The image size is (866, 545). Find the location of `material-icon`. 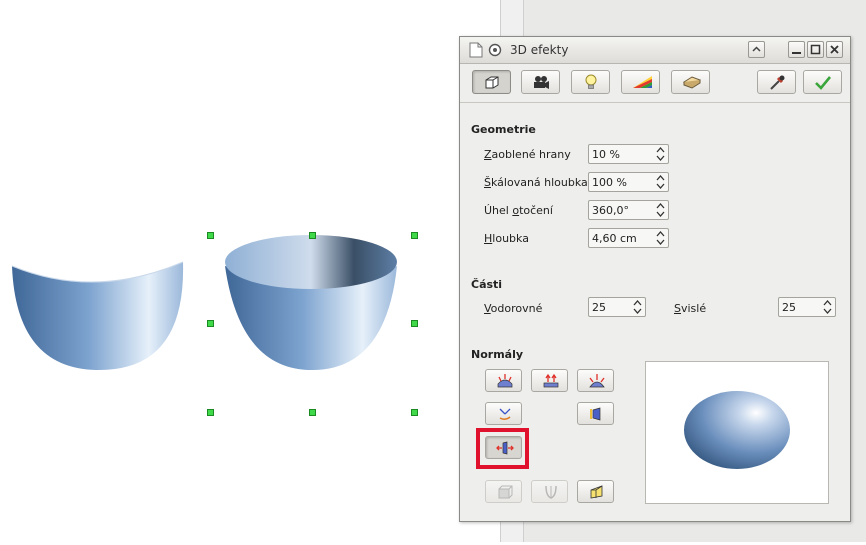

material-icon is located at coordinates (692, 82).